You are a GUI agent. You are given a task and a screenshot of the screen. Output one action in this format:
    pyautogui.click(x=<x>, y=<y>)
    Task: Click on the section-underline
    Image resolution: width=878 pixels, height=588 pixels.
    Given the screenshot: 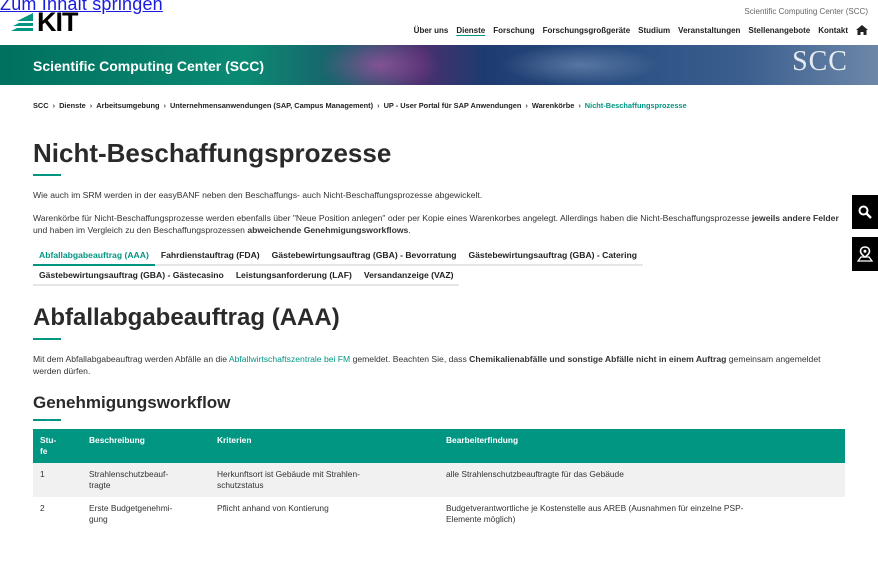 What is the action you would take?
    pyautogui.click(x=47, y=339)
    